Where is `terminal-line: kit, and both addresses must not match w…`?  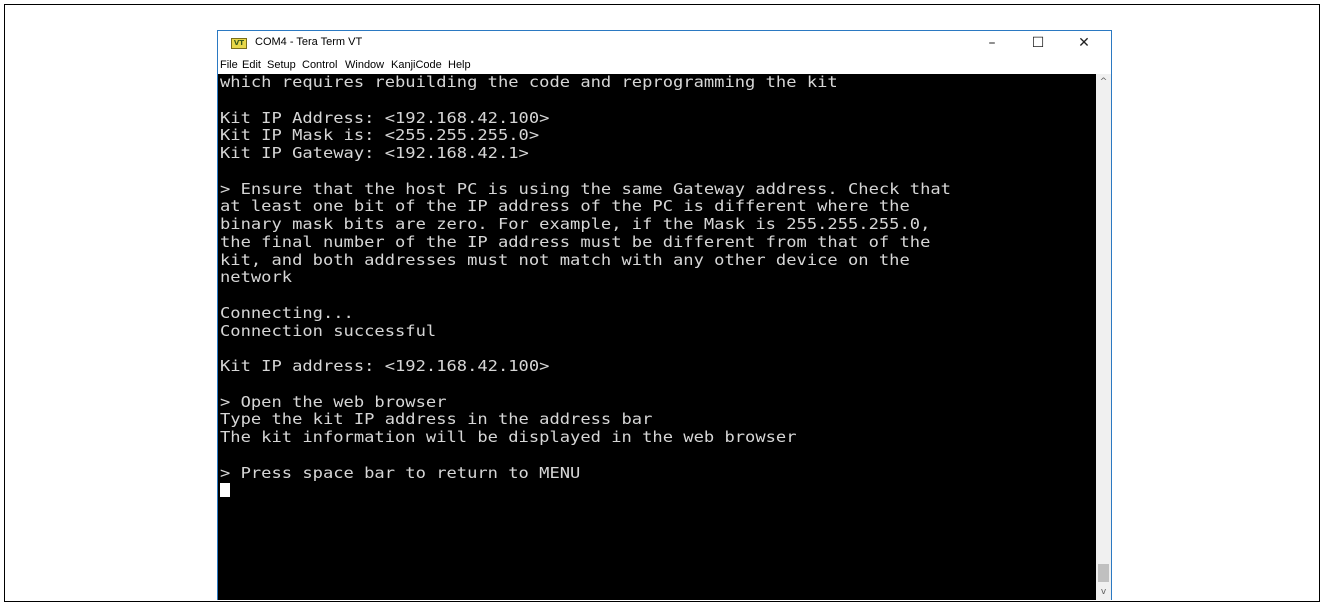
terminal-line: kit, and both addresses must not match w… is located at coordinates (565, 259).